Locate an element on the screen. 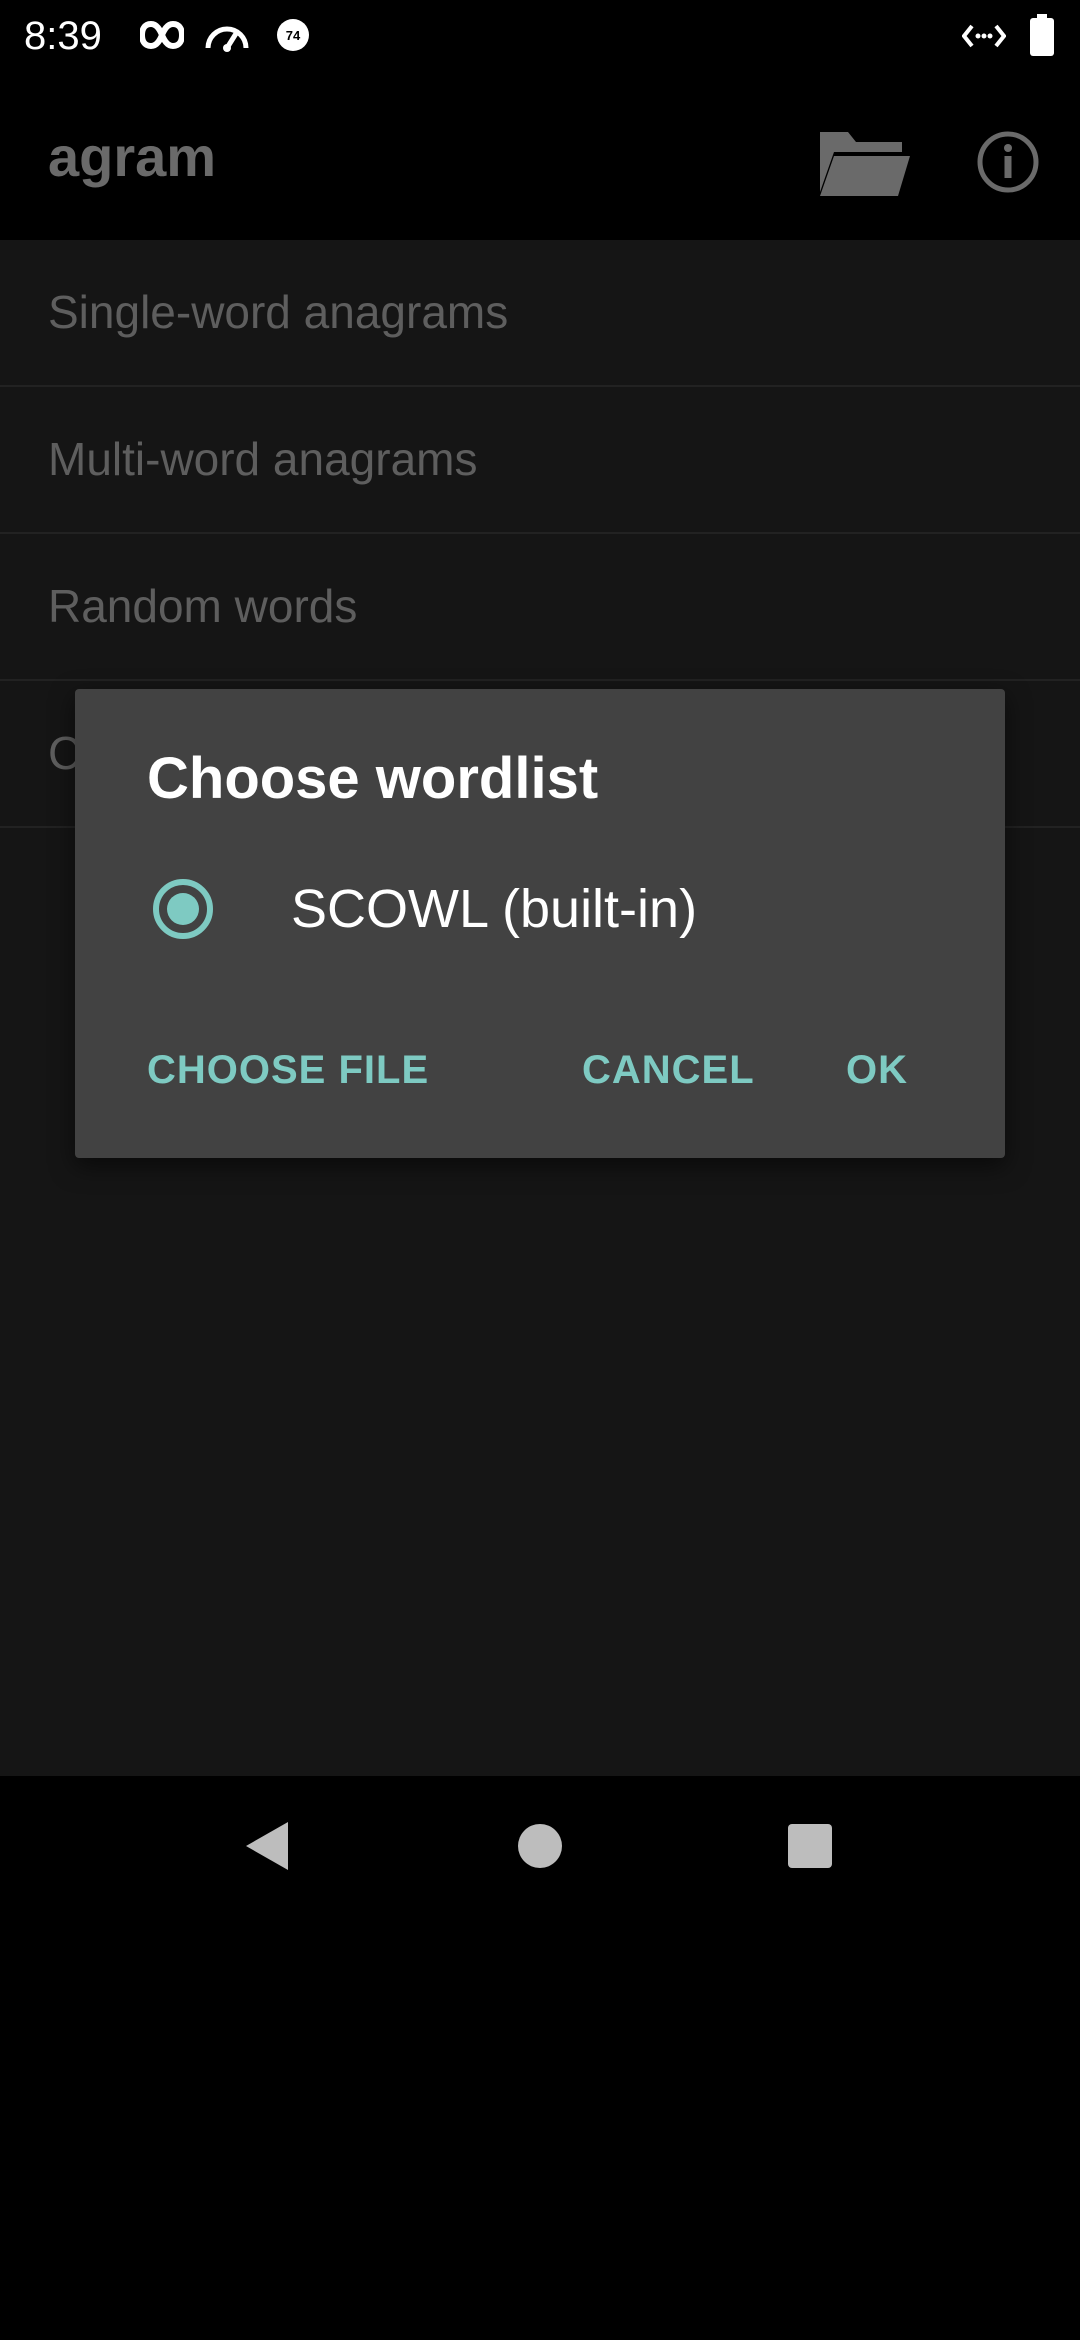 The width and height of the screenshot is (1080, 2340). app-bar: agram is located at coordinates (540, 156).